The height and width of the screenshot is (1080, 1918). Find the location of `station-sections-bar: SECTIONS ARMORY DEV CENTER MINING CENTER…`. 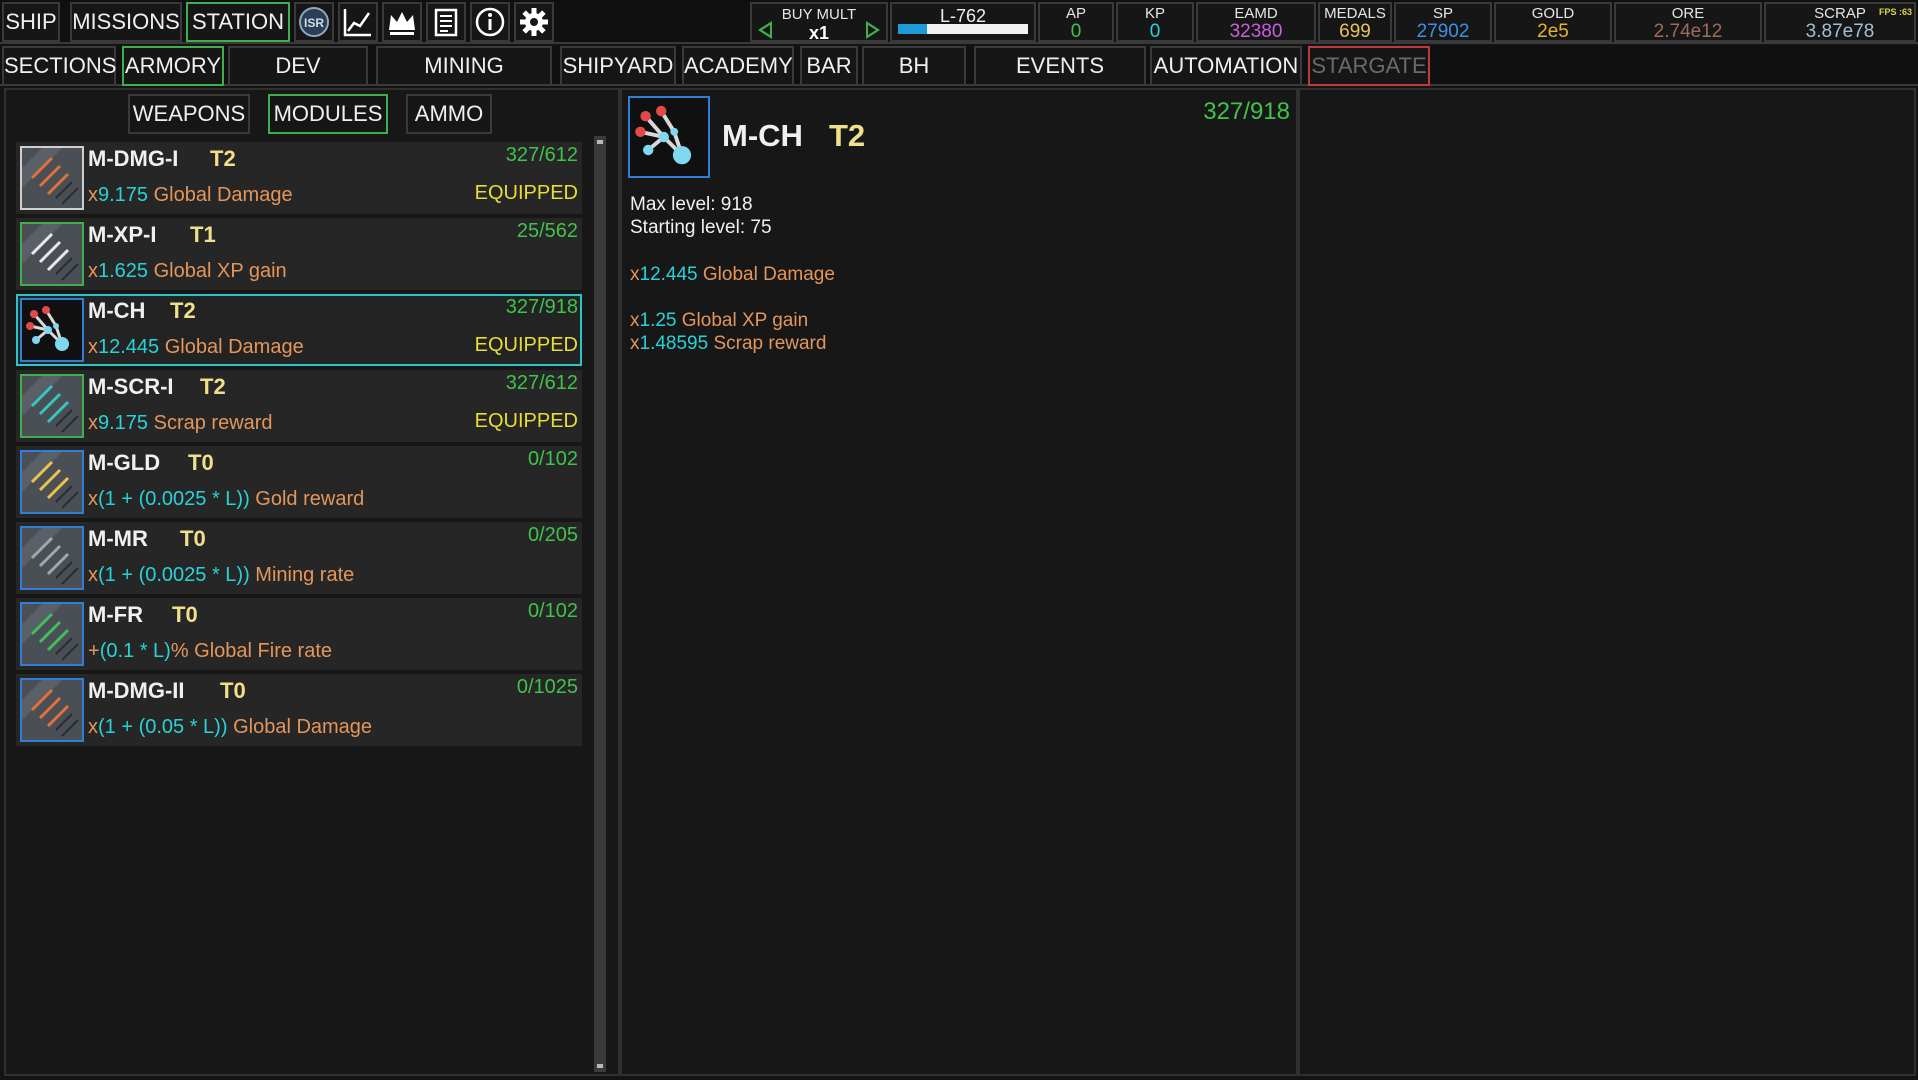

station-sections-bar: SECTIONS ARMORY DEV CENTER MINING CENTER… is located at coordinates (959, 66).